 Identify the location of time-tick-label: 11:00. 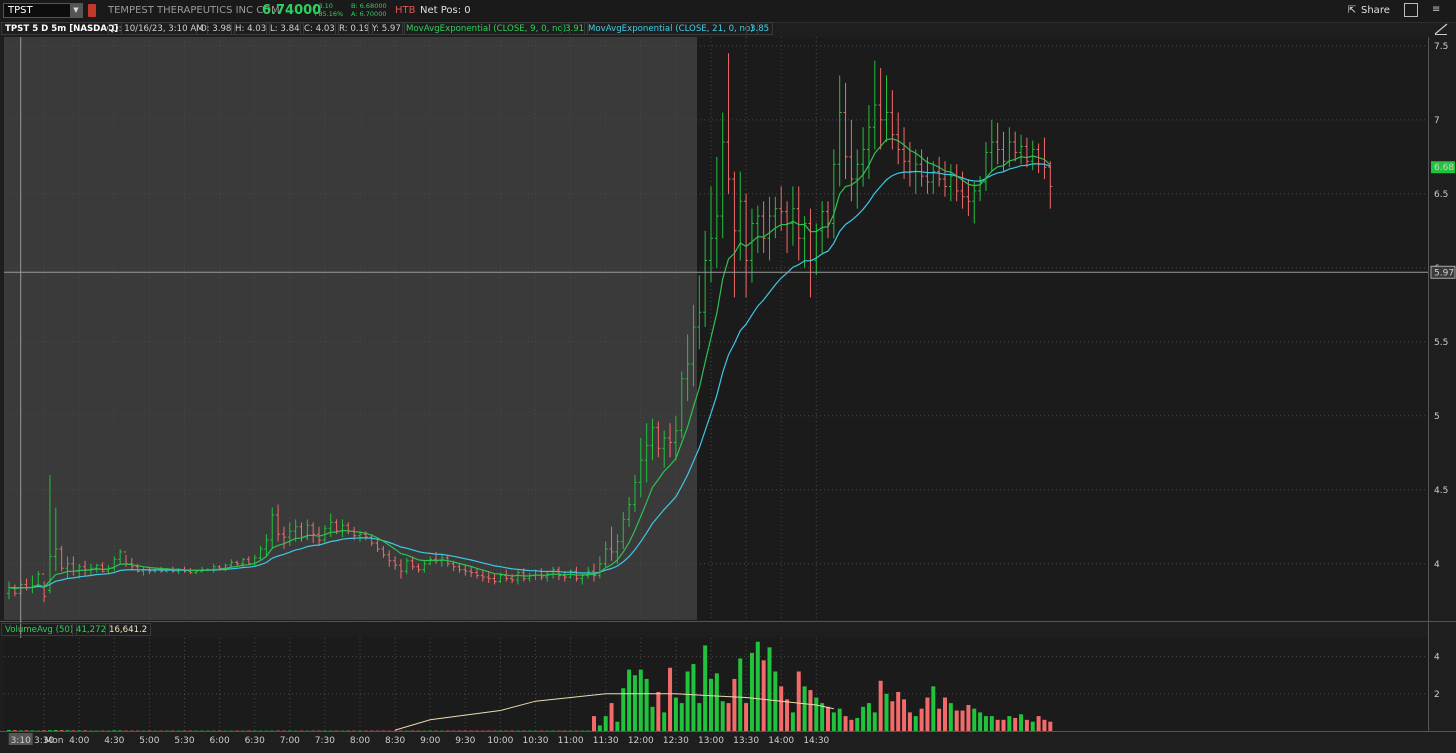
(571, 741).